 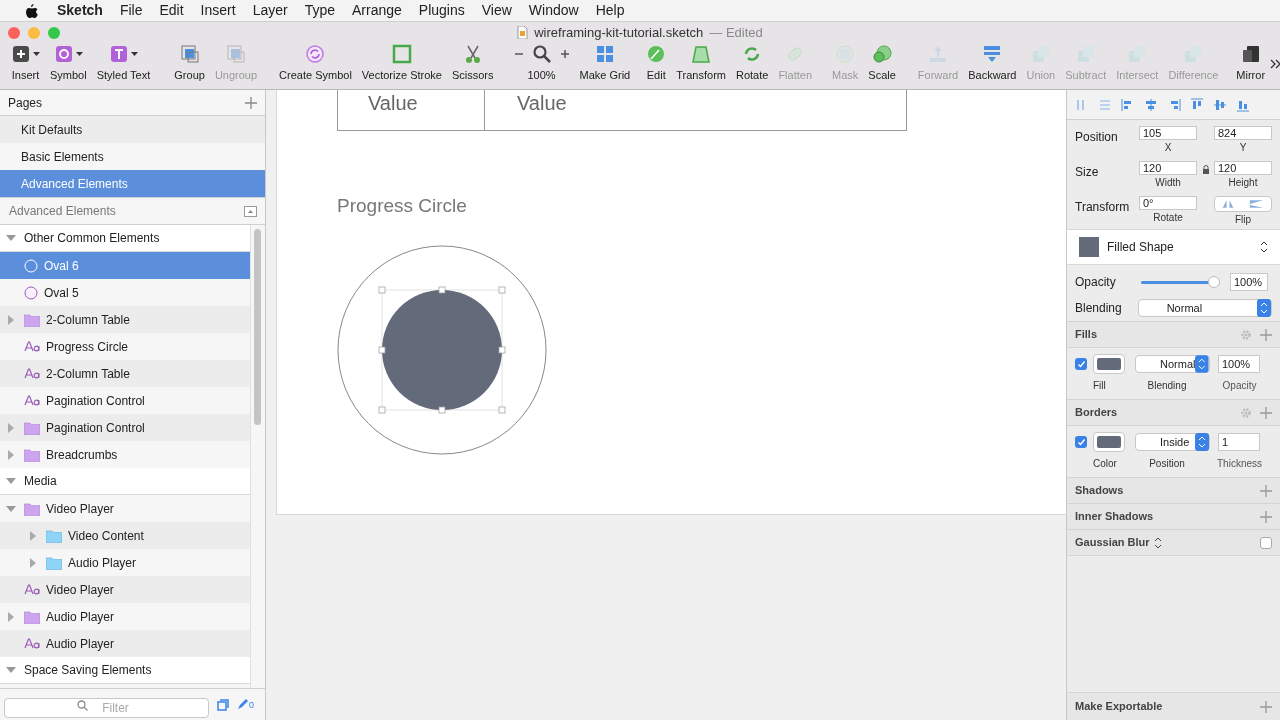 I want to click on toolbar-button: Insert, so click(x=25, y=63).